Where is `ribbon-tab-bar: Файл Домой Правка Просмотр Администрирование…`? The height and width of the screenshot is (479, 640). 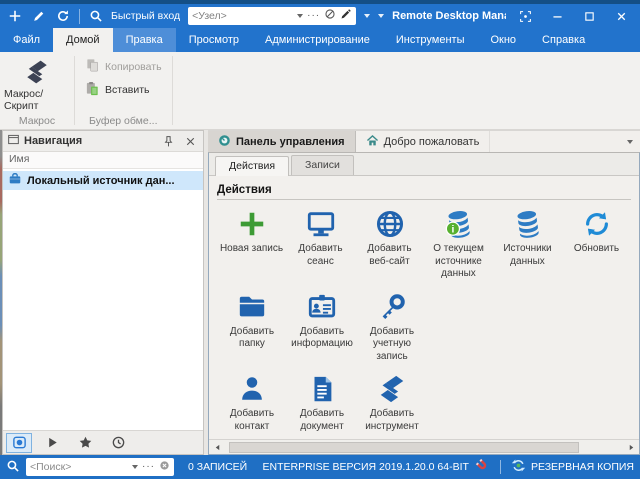 ribbon-tab-bar: Файл Домой Правка Просмотр Администрирование… is located at coordinates (320, 40).